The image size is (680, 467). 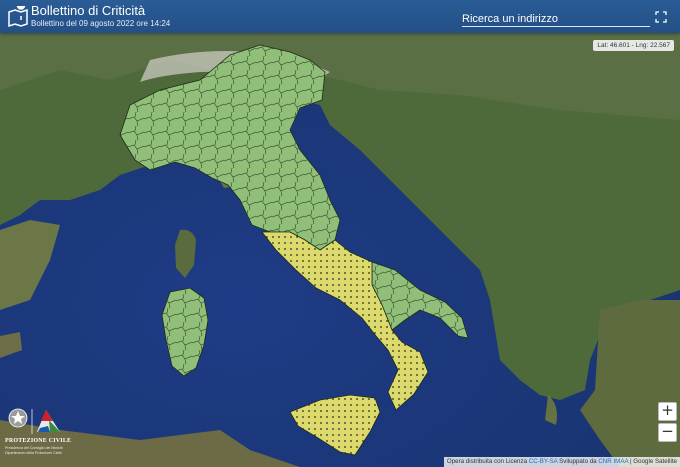 What do you see at coordinates (543, 461) in the screenshot?
I see `license-link: CC-BY-SA` at bounding box center [543, 461].